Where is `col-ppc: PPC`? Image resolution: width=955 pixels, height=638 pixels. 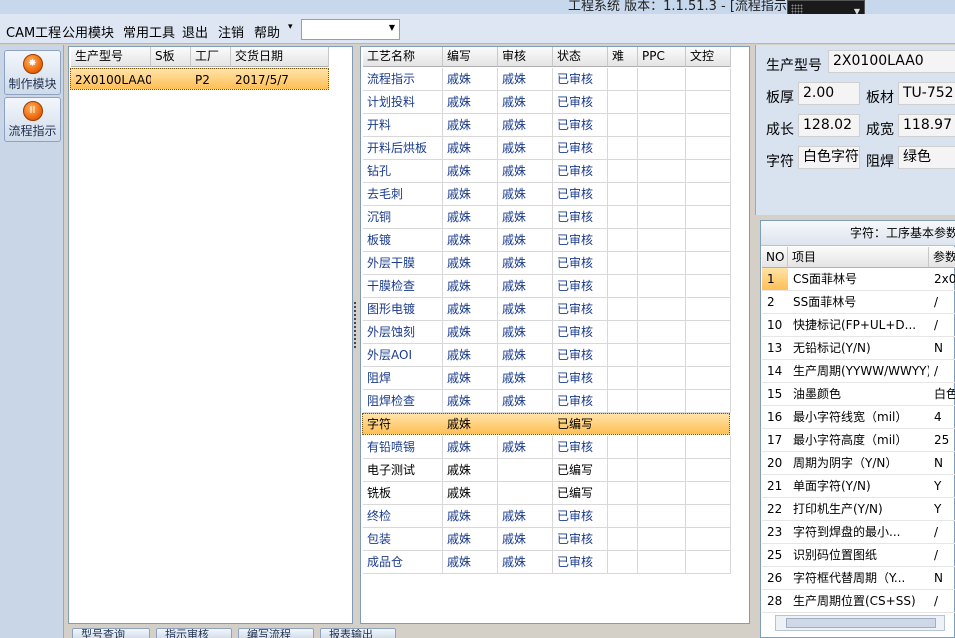 col-ppc: PPC is located at coordinates (662, 57).